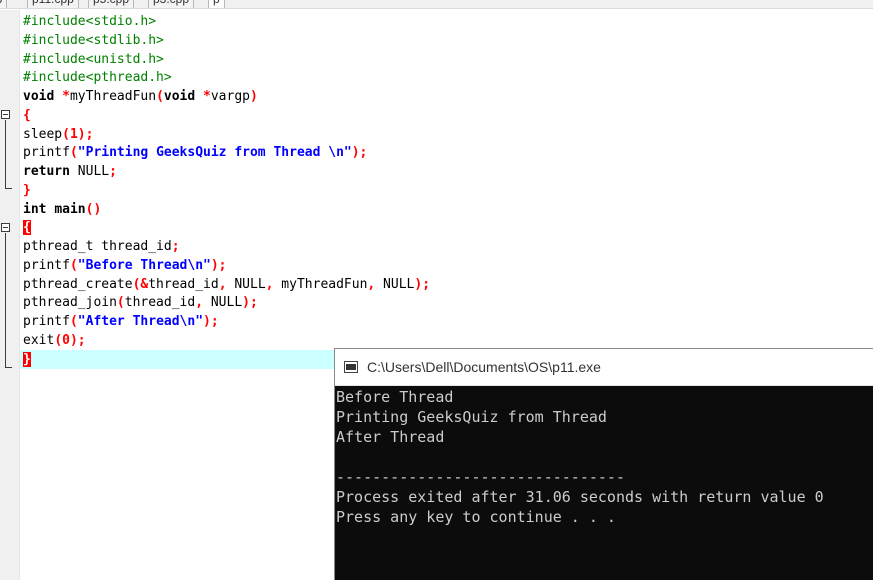 The height and width of the screenshot is (580, 873). I want to click on code-line: void *myThreadFun(void *vargp), so click(226, 97).